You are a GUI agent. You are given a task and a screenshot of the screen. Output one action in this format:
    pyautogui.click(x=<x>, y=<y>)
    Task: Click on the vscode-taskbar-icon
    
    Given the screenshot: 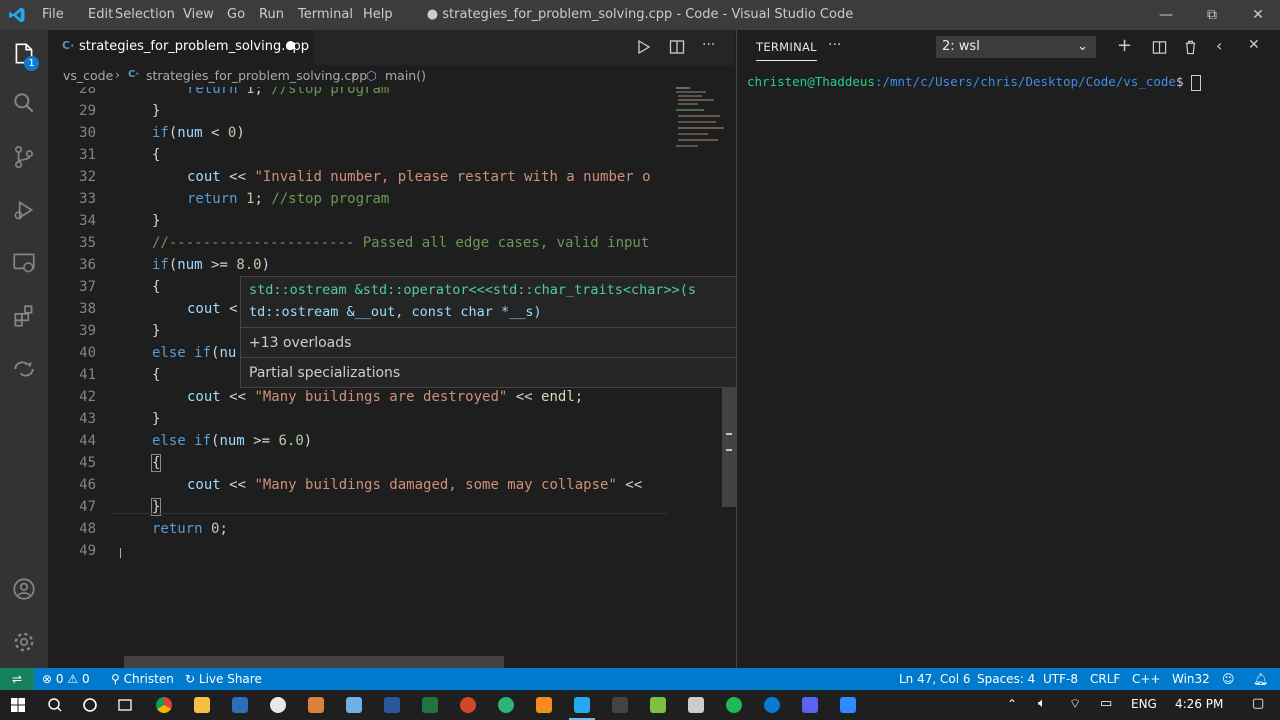 What is the action you would take?
    pyautogui.click(x=582, y=706)
    